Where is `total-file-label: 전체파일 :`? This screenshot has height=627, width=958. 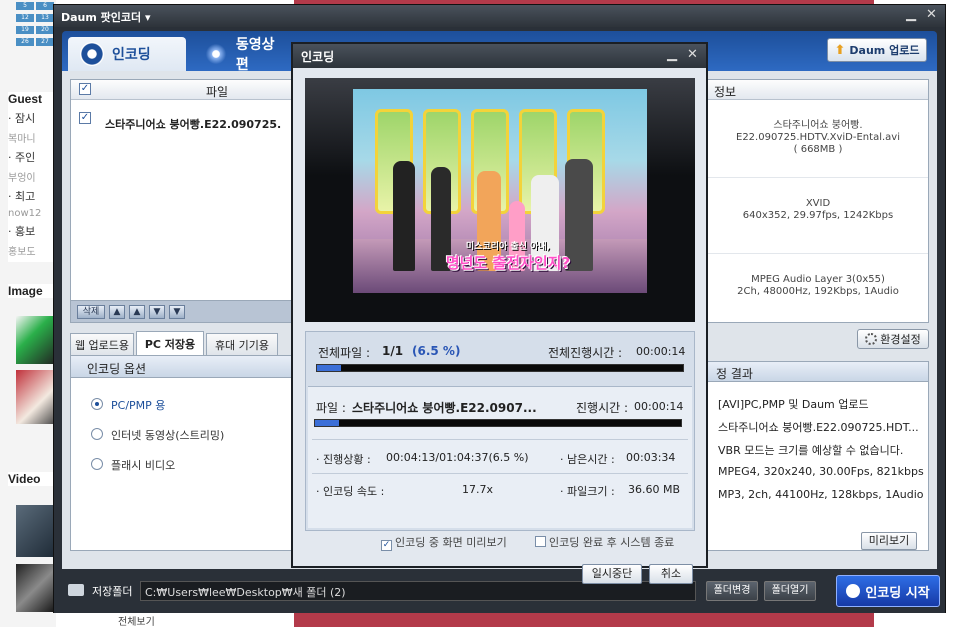 total-file-label: 전체파일 : is located at coordinates (344, 353).